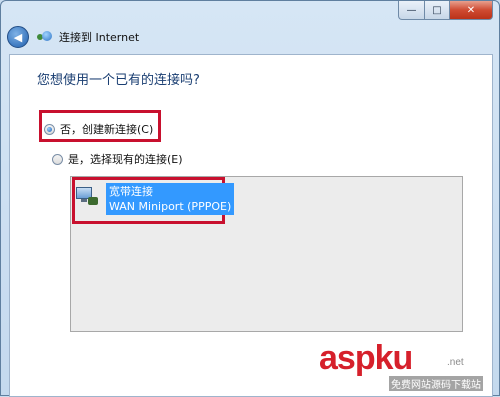  I want to click on maximize-button: □, so click(437, 10).